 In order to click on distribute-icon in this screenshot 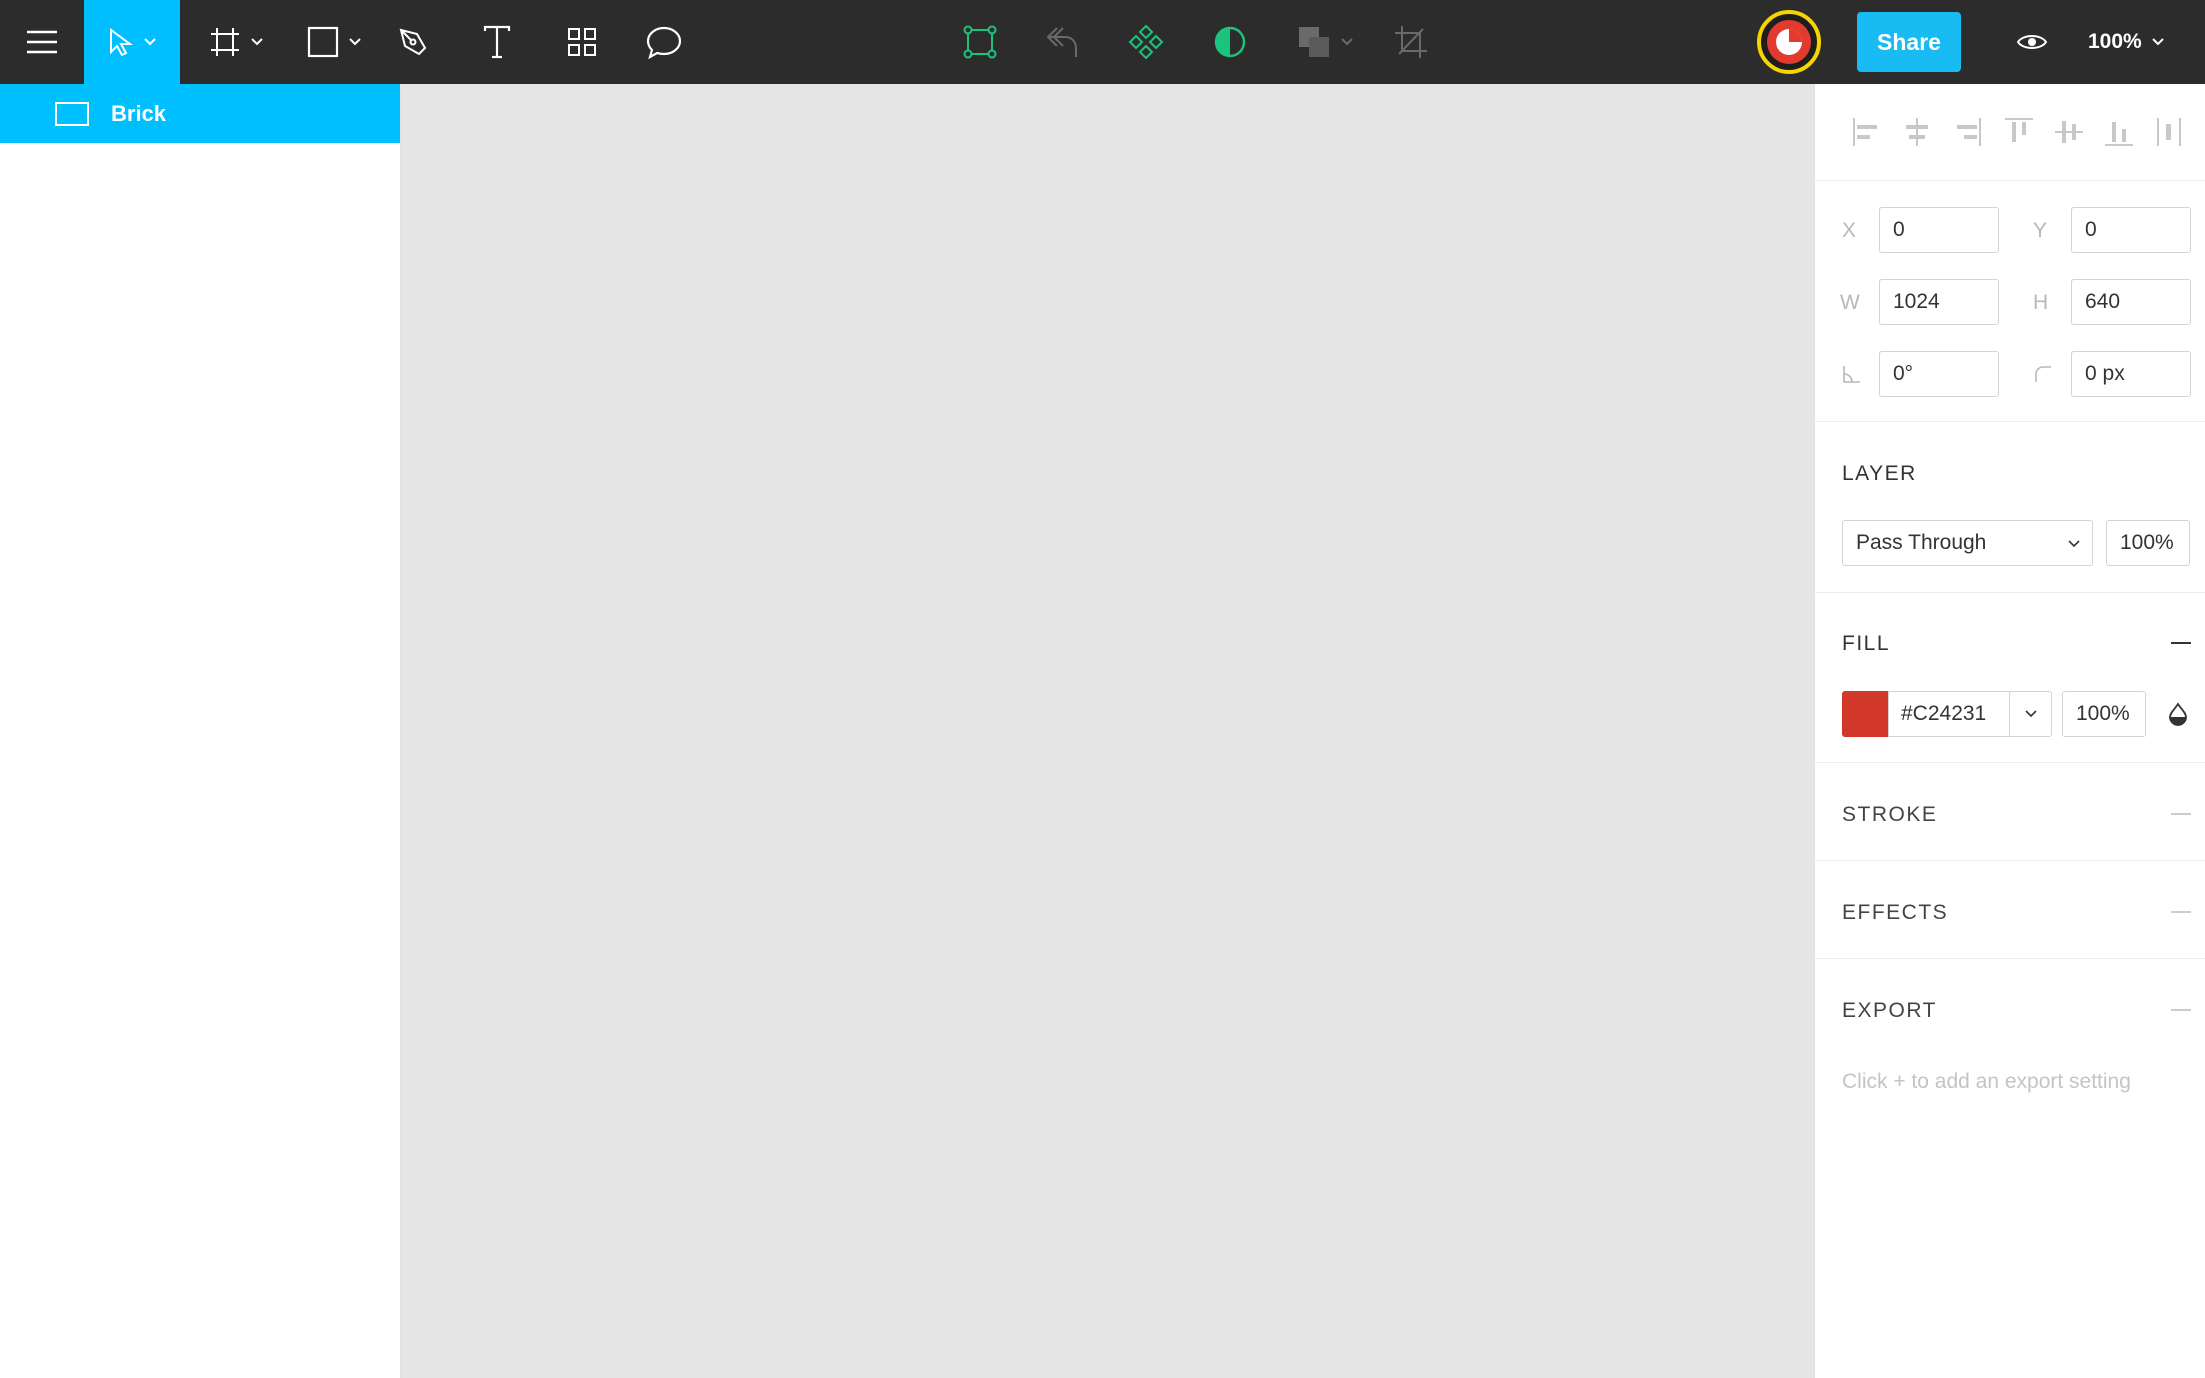, I will do `click(2169, 132)`.